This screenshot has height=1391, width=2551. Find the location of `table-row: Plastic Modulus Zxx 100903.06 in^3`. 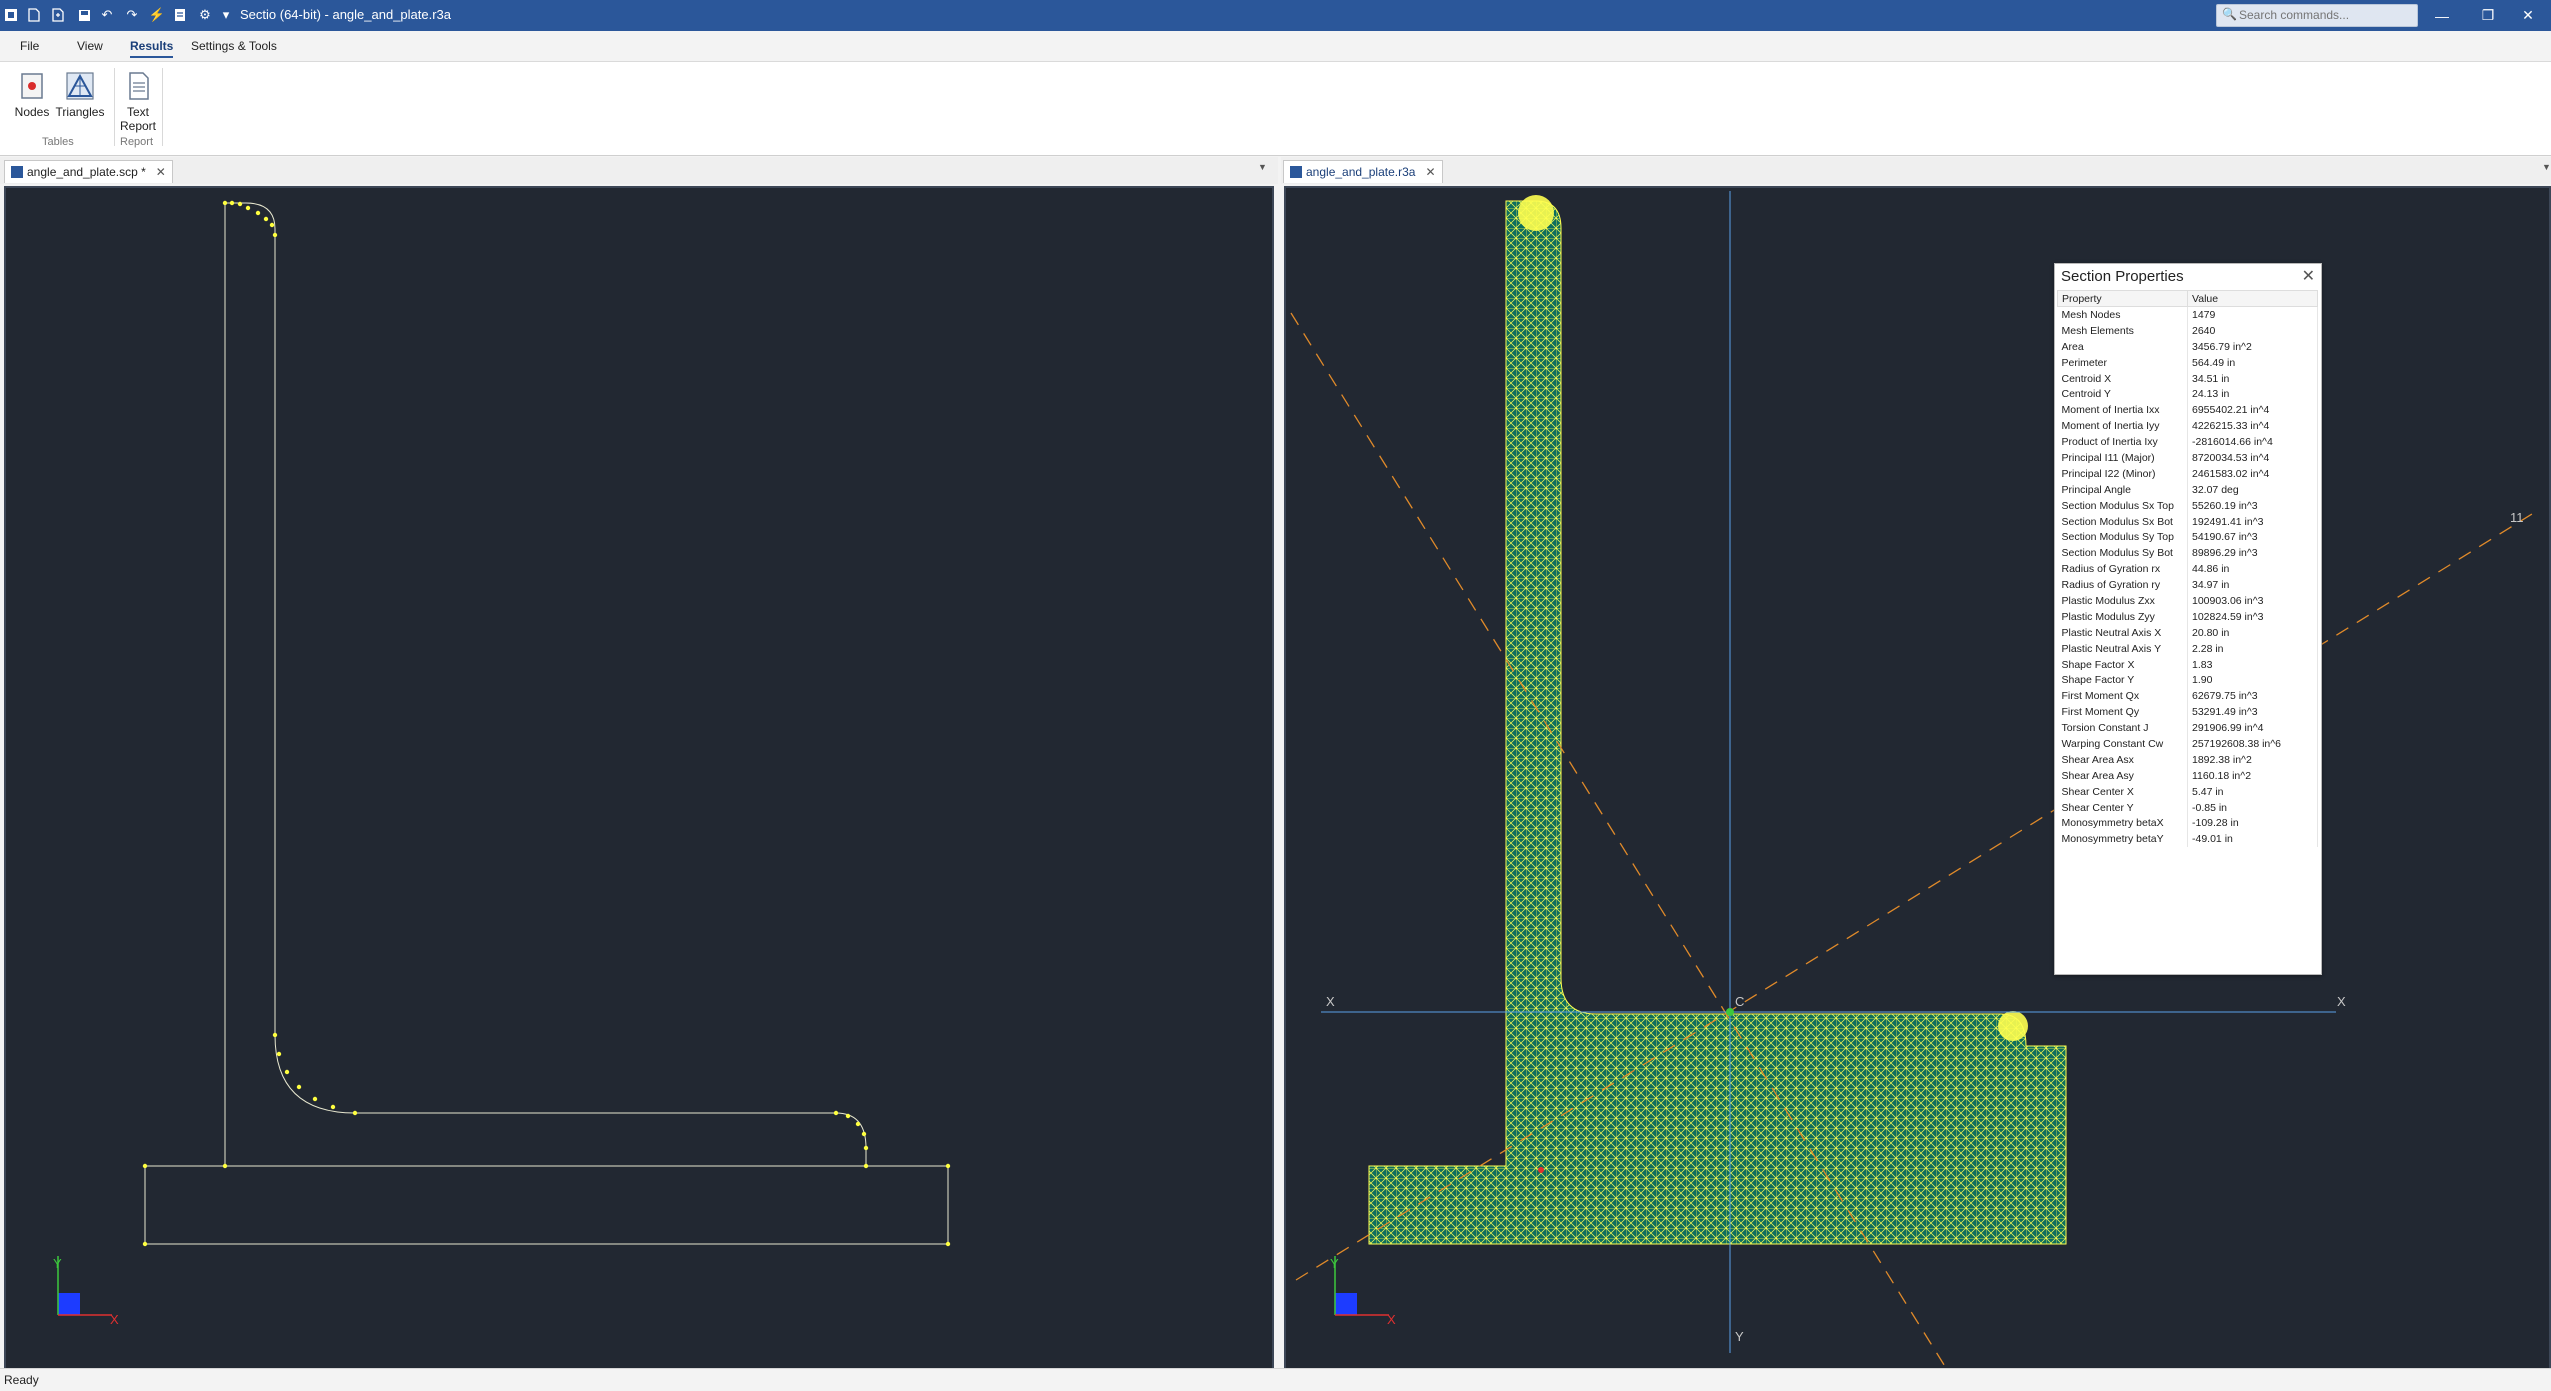

table-row: Plastic Modulus Zxx 100903.06 in^3 is located at coordinates (2187, 601).